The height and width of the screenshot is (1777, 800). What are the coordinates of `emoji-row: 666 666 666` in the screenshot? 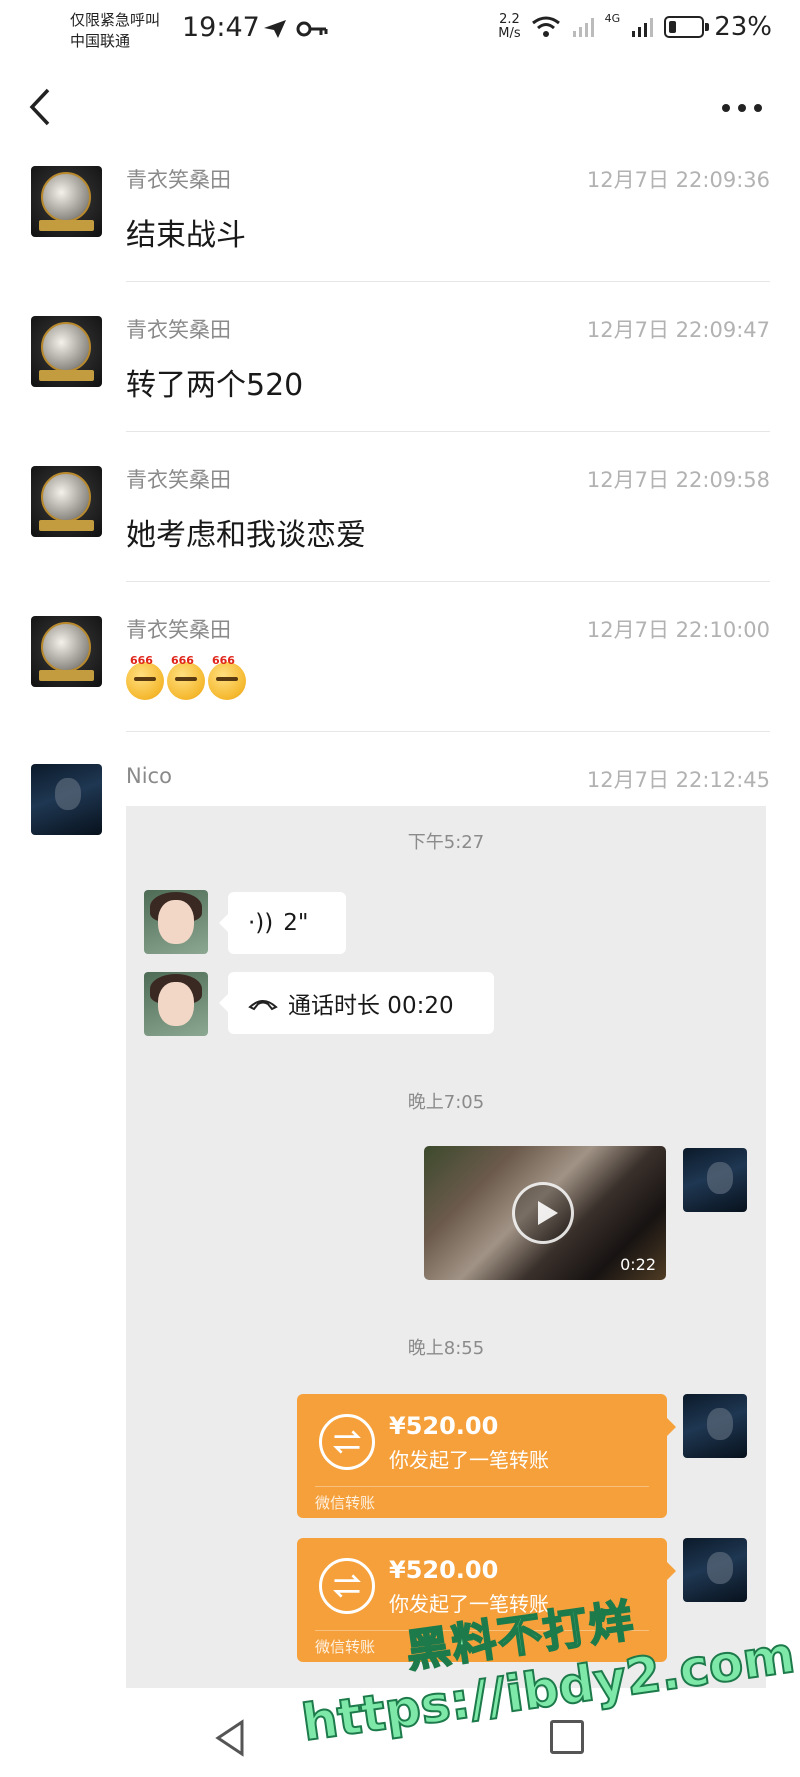 It's located at (187, 677).